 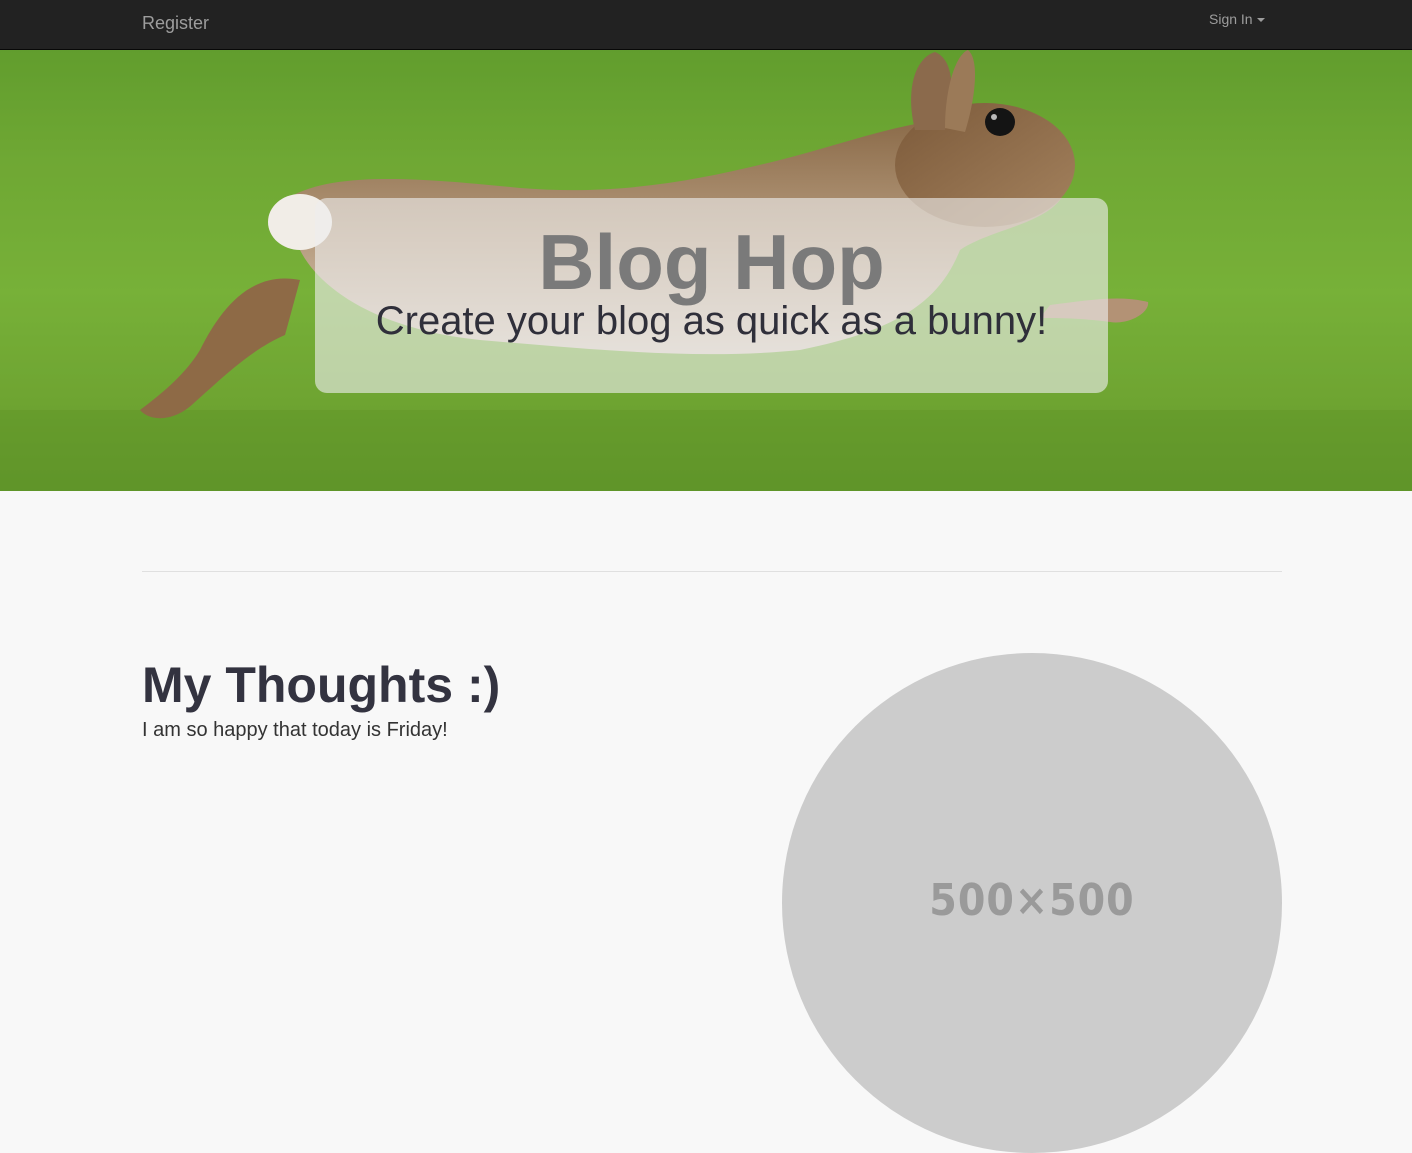 I want to click on caret-down-icon, so click(x=1260, y=20).